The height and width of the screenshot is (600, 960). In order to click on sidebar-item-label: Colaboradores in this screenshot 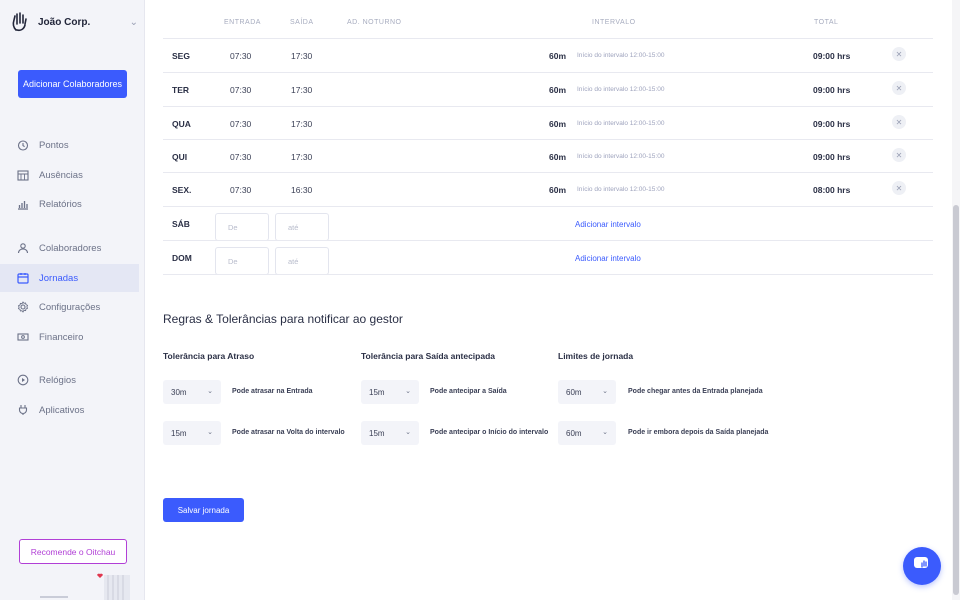, I will do `click(70, 248)`.